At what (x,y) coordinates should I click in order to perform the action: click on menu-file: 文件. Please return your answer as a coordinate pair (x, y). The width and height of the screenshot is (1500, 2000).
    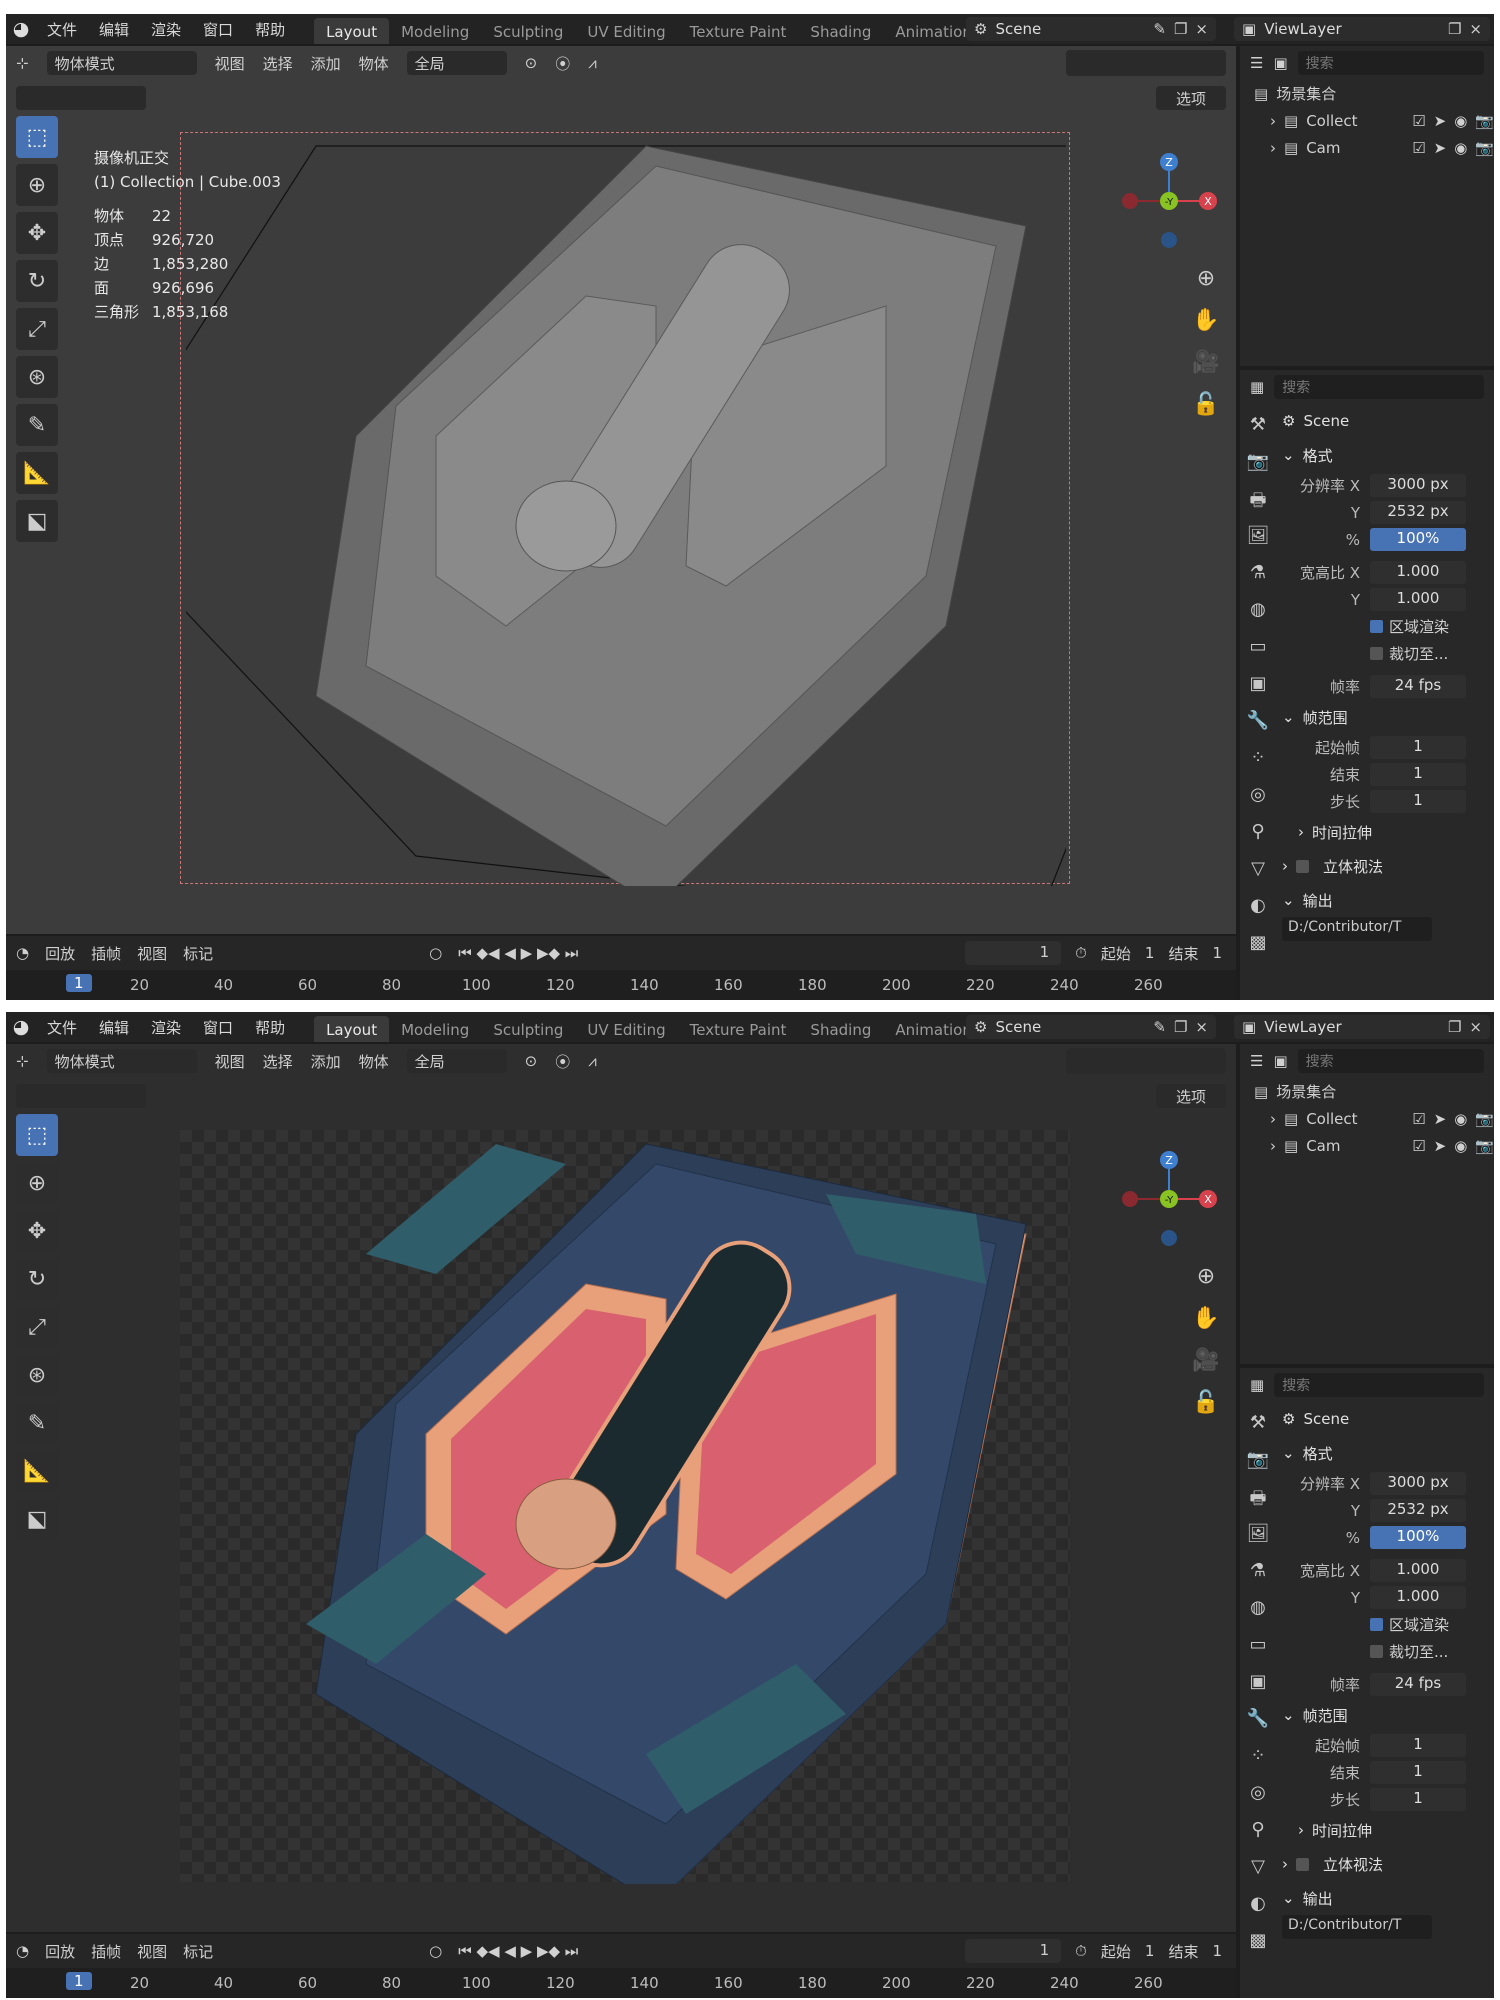
    Looking at the image, I should click on (62, 1027).